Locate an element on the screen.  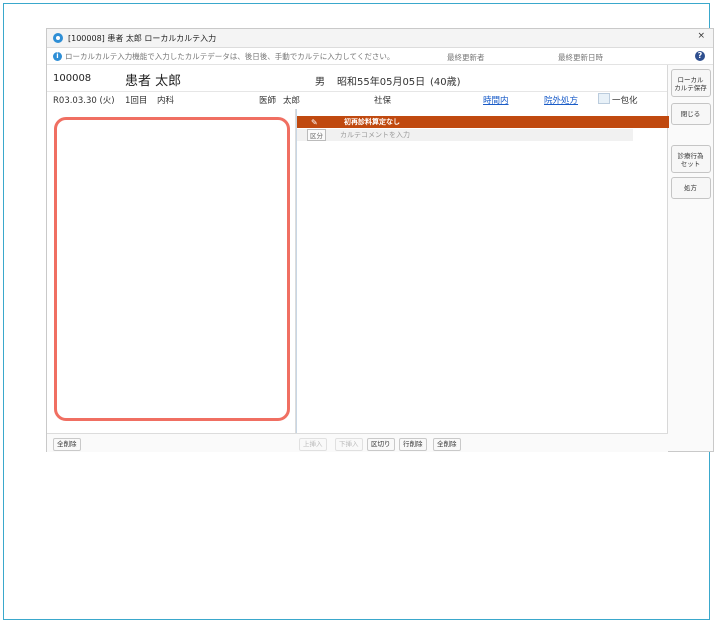
delete-all-button: 全削除 is located at coordinates (447, 444).